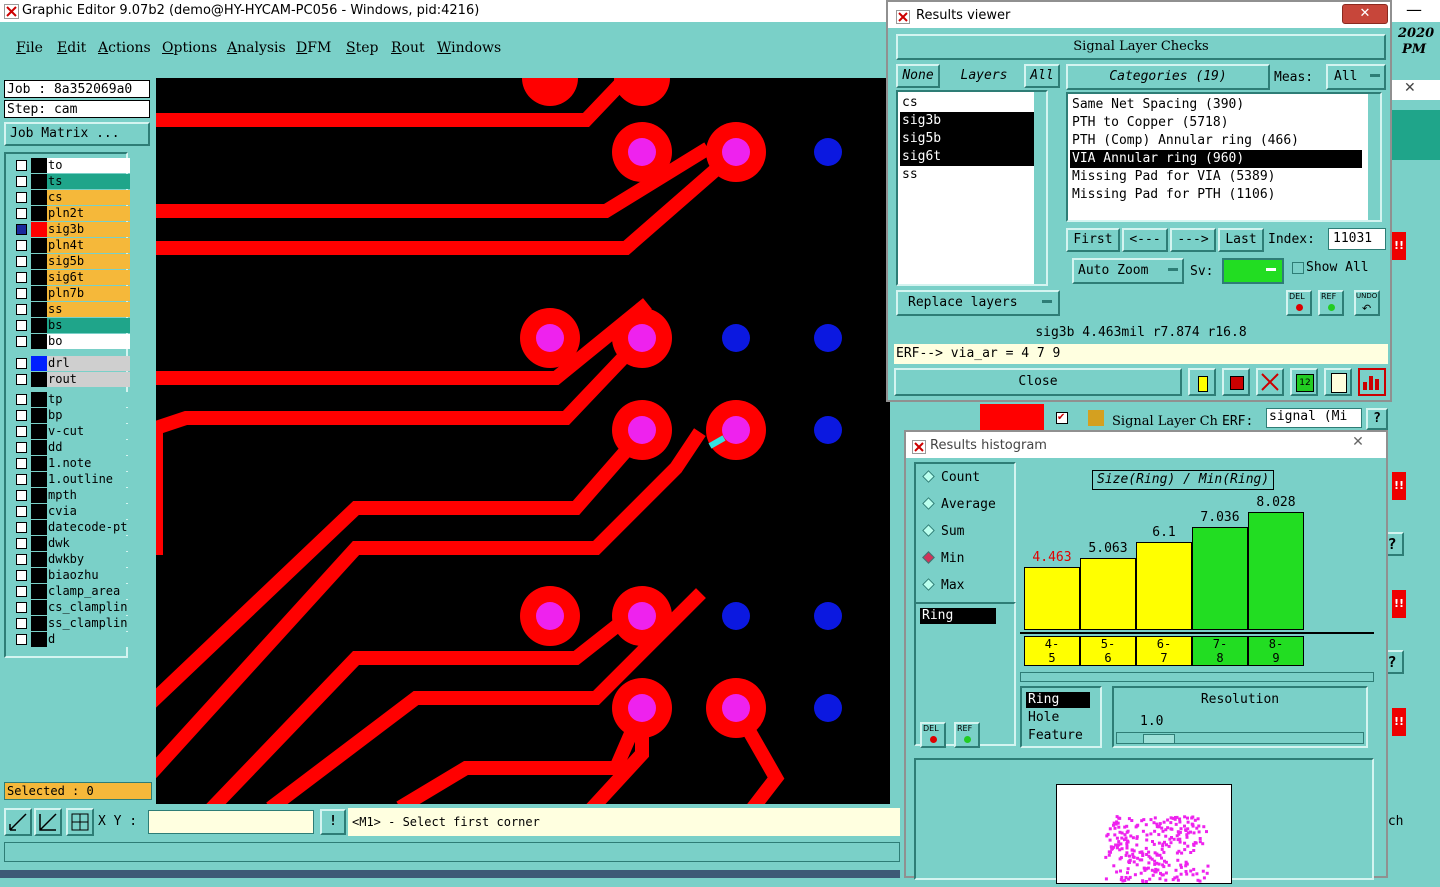  I want to click on del-button: DEL, so click(933, 735).